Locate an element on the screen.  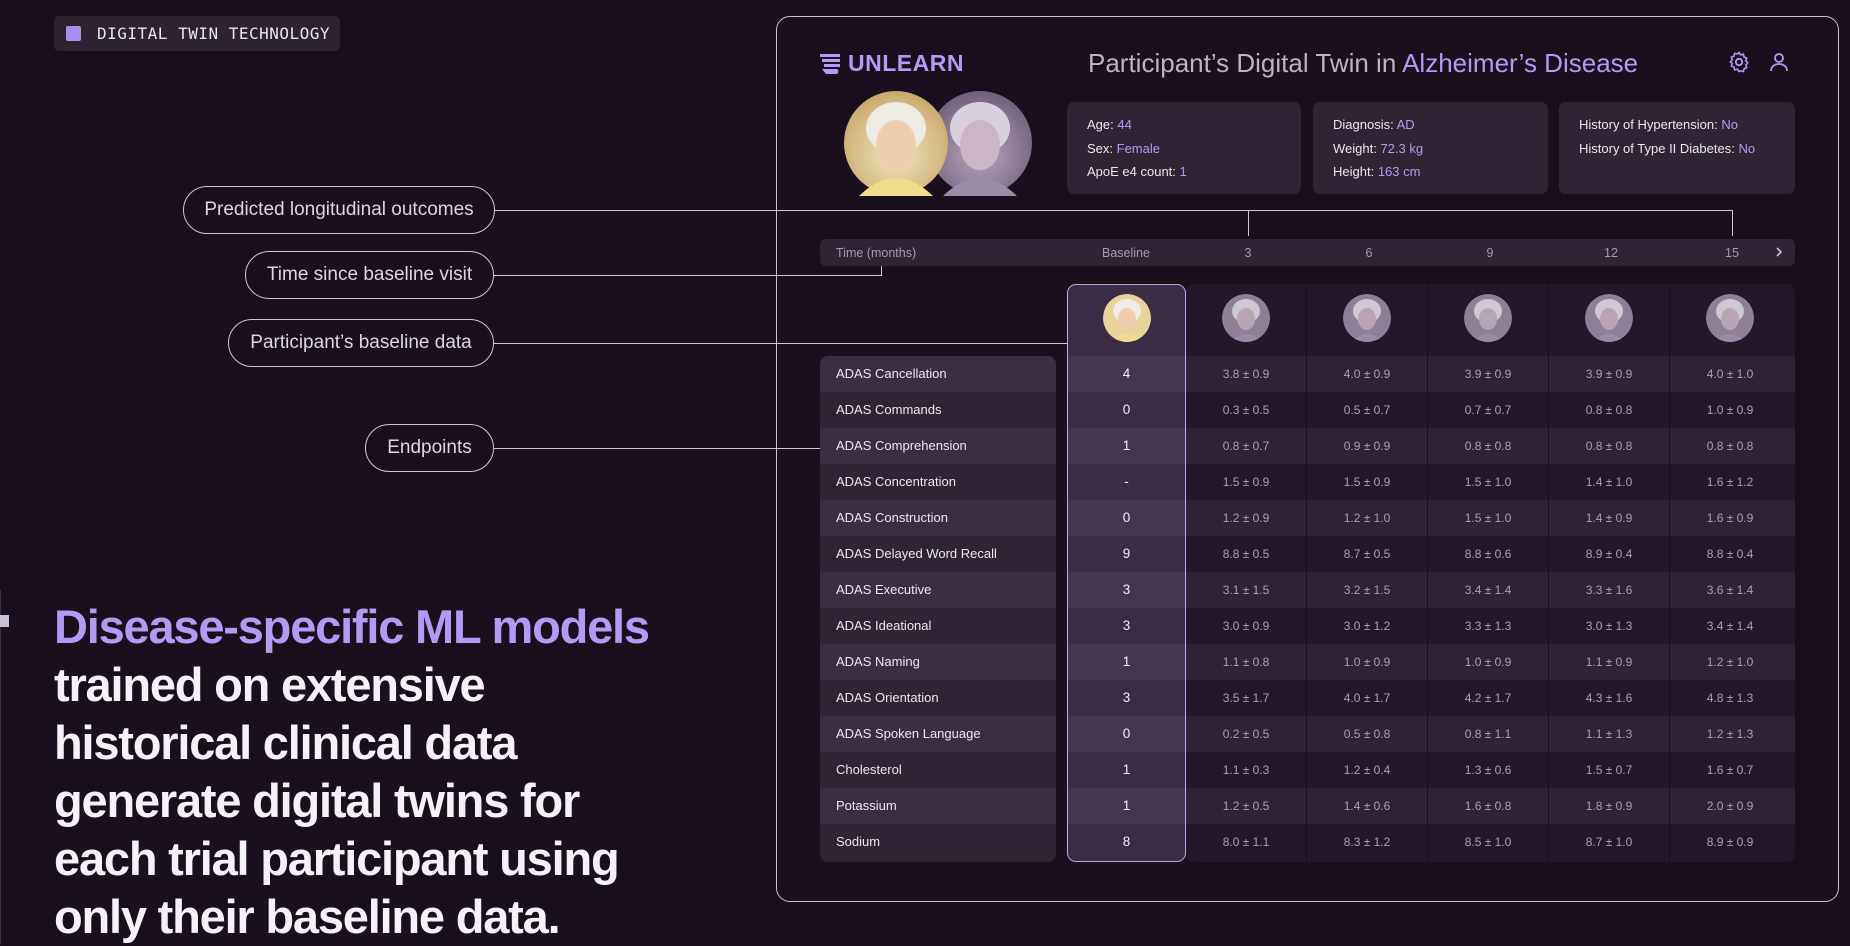
panel-title-prefix: Participant’s Digital Twin in is located at coordinates (1245, 63).